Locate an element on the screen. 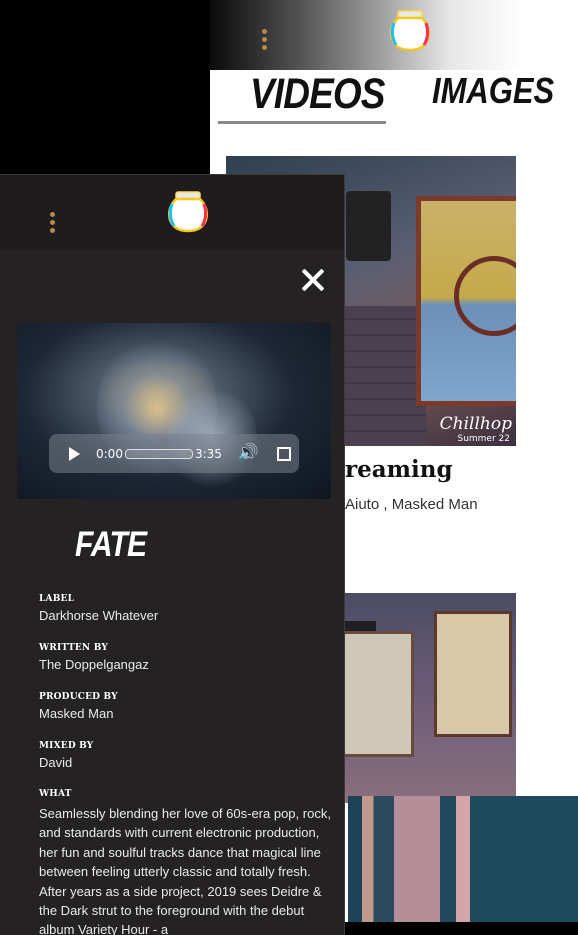 This screenshot has width=578, height=935. mixed-by-heading: MIXED BY is located at coordinates (66, 746).